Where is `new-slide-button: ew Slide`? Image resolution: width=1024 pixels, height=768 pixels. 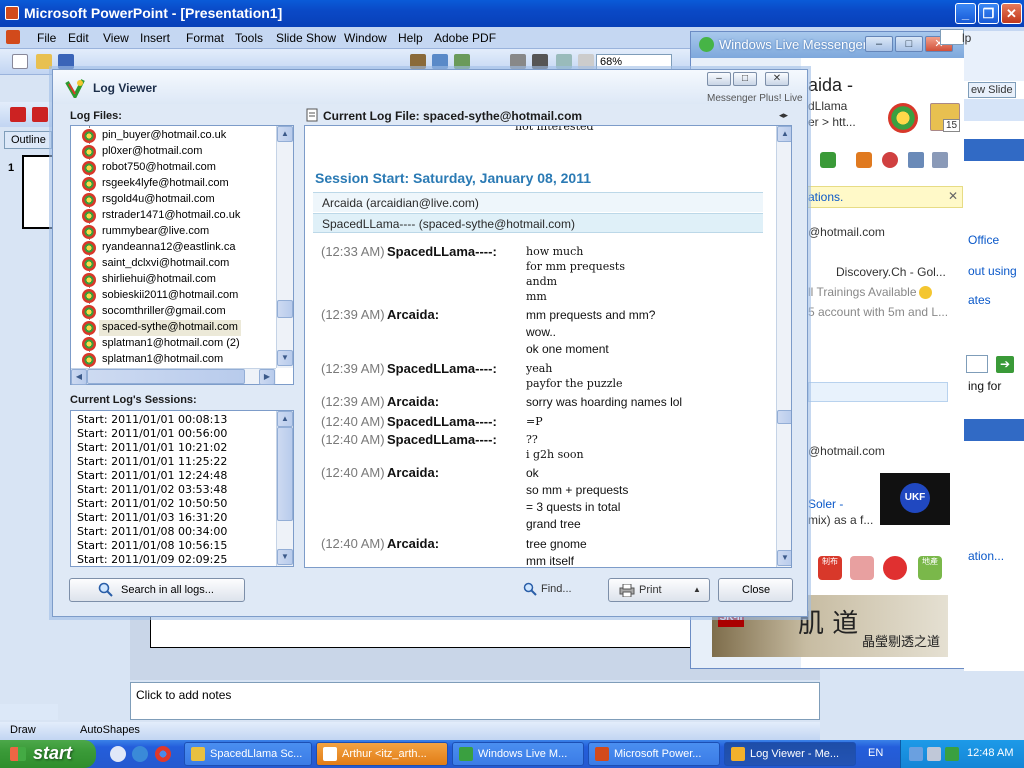 new-slide-button: ew Slide is located at coordinates (992, 90).